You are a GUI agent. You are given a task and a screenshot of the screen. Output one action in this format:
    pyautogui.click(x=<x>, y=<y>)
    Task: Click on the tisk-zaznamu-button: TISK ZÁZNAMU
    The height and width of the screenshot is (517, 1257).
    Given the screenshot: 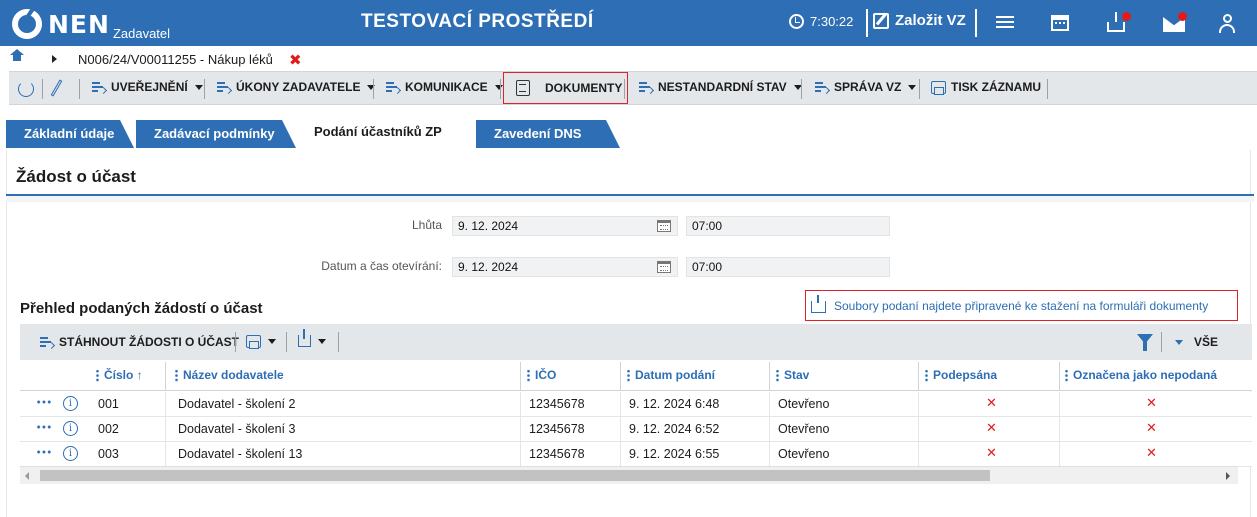 What is the action you would take?
    pyautogui.click(x=986, y=87)
    